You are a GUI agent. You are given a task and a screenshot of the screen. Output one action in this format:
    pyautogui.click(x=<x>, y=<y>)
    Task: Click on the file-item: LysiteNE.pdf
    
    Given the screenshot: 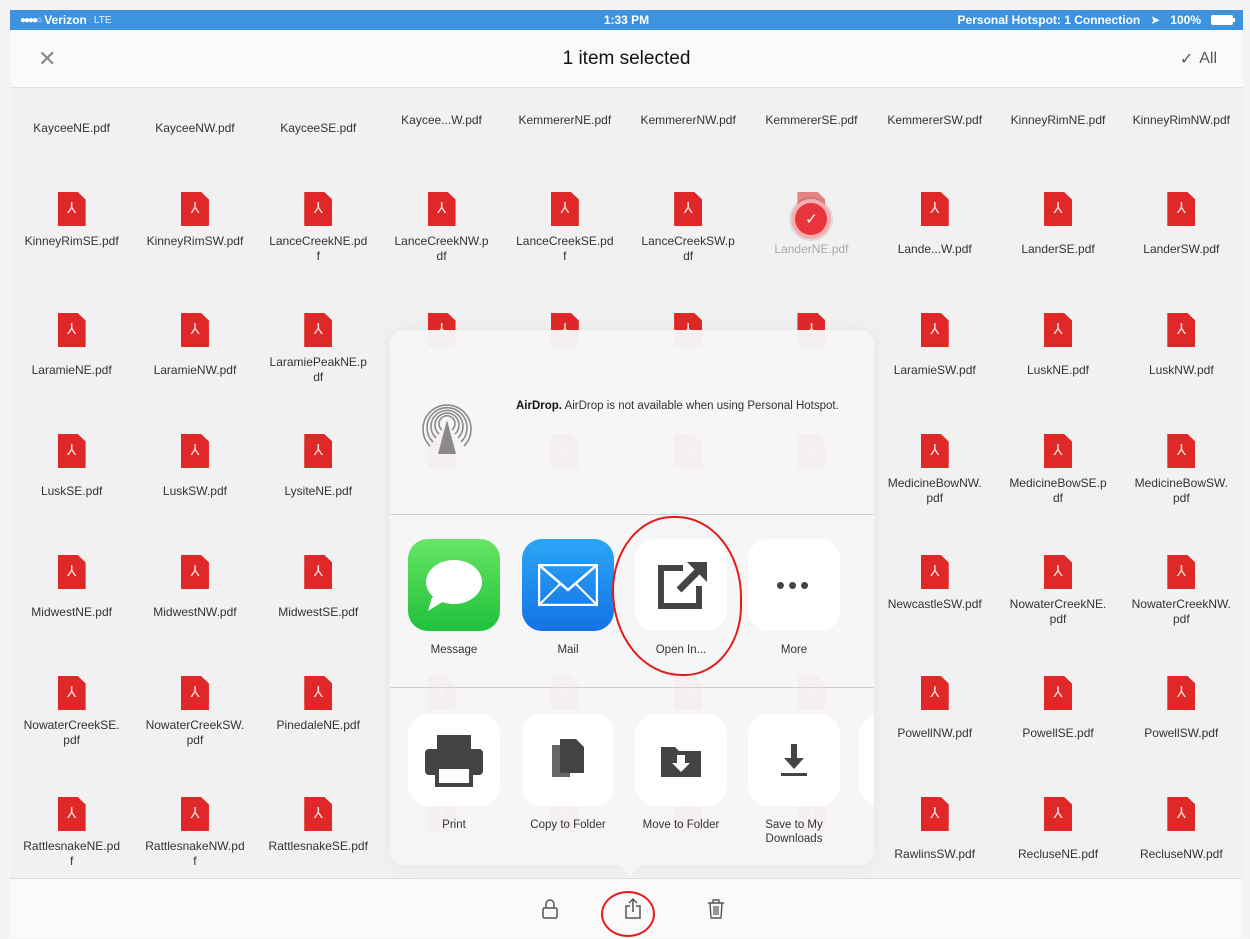 What is the action you would take?
    pyautogui.click(x=318, y=459)
    